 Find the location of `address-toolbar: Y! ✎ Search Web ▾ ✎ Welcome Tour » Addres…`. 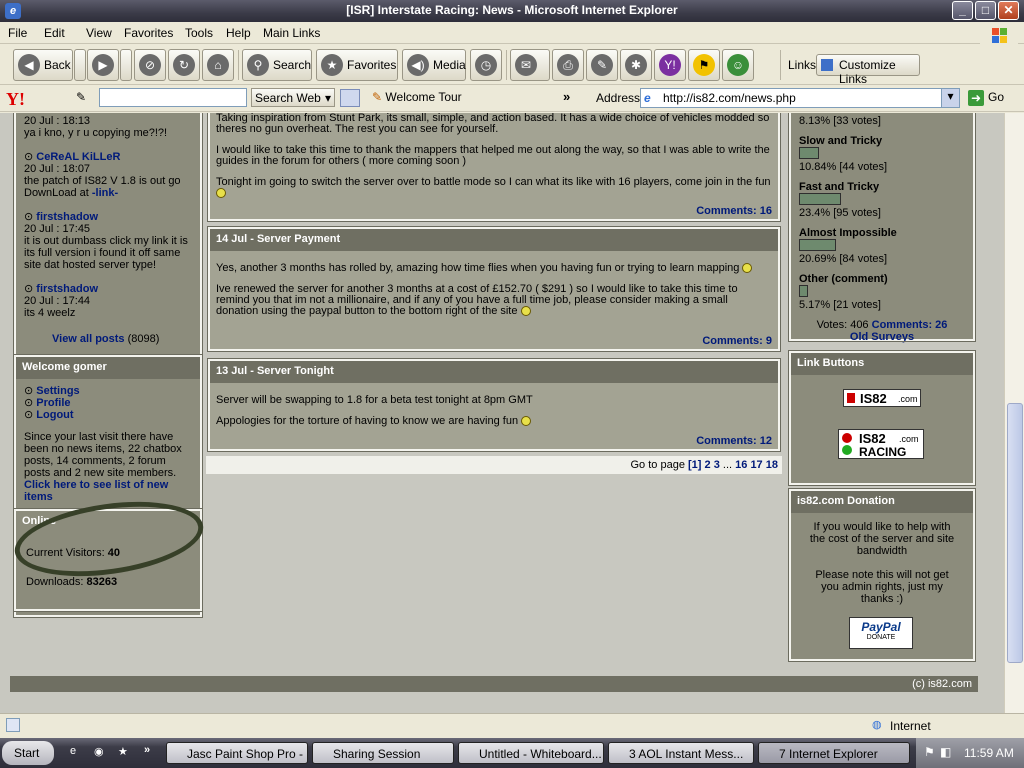

address-toolbar: Y! ✎ Search Web ▾ ✎ Welcome Tour » Addres… is located at coordinates (512, 99).